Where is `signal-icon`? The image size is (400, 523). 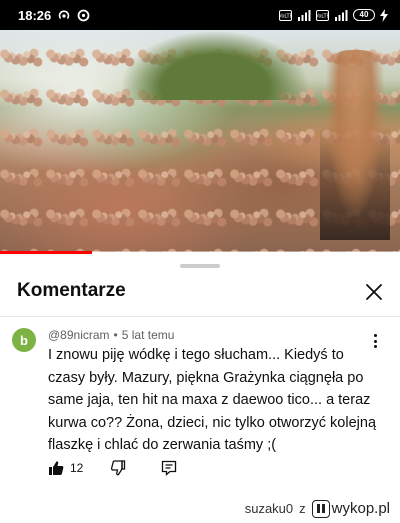 signal-icon is located at coordinates (304, 15).